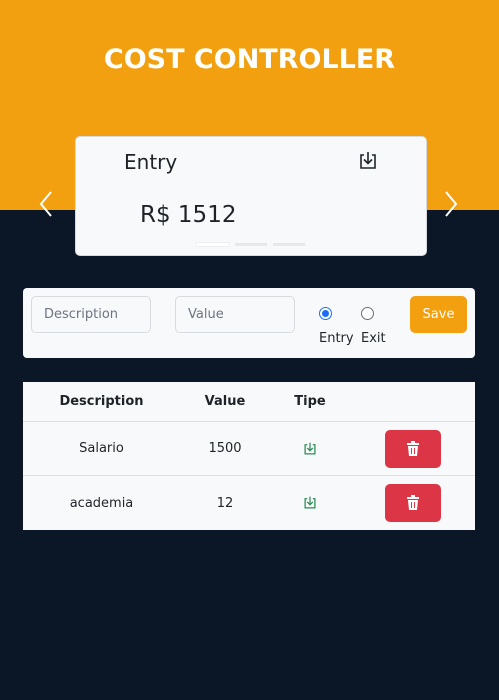 This screenshot has width=499, height=700. I want to click on exit-radio-label: Exit, so click(373, 338).